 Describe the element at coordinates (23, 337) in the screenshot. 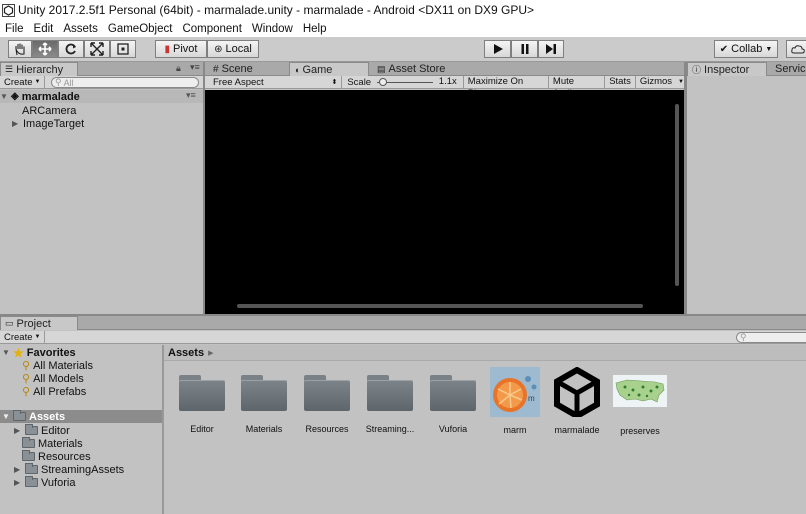

I see `project-create-button: Create ▼` at that location.